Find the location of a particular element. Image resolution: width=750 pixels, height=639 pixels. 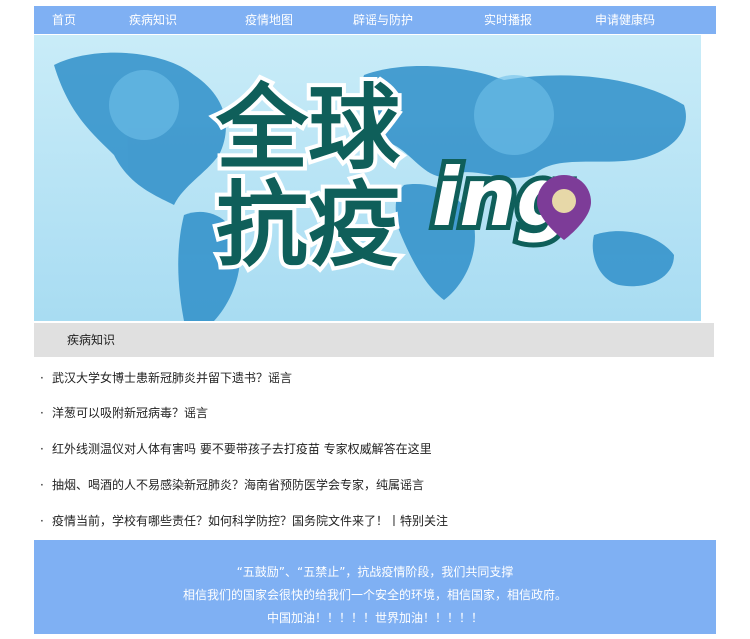

list-item: · 抽烟、喝酒的人不易感染新冠肺炎？海南省预防医学会专家，纯属谣言 is located at coordinates (232, 485).